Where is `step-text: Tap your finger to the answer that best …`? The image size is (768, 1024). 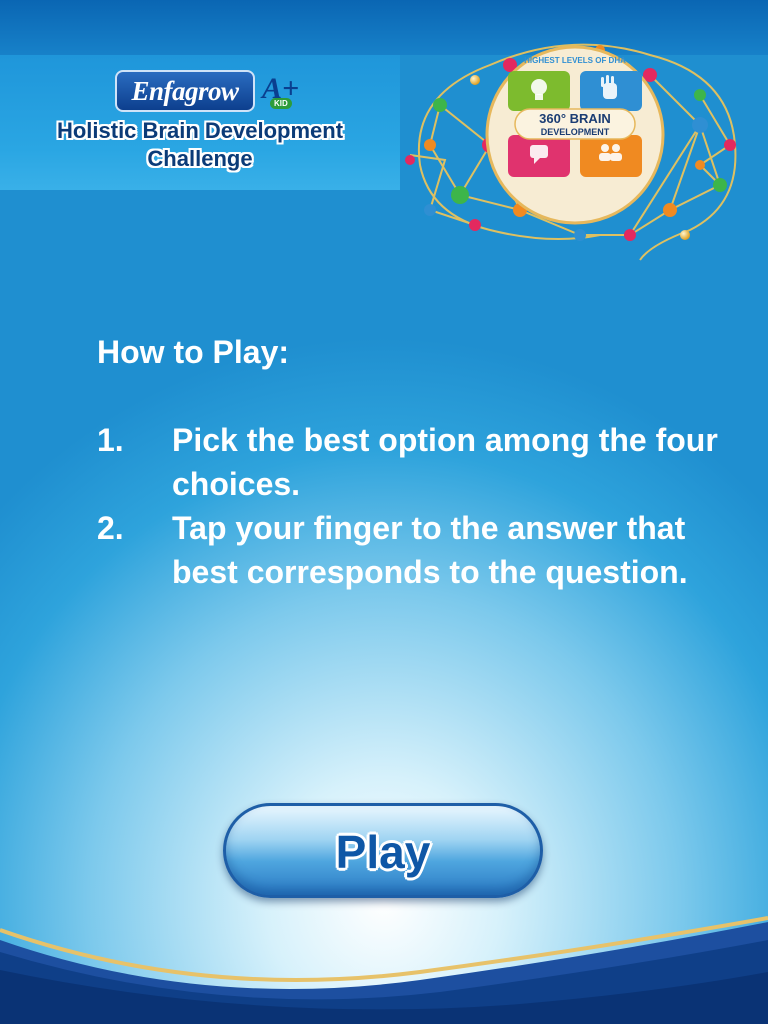 step-text: Tap your finger to the answer that best … is located at coordinates (430, 550).